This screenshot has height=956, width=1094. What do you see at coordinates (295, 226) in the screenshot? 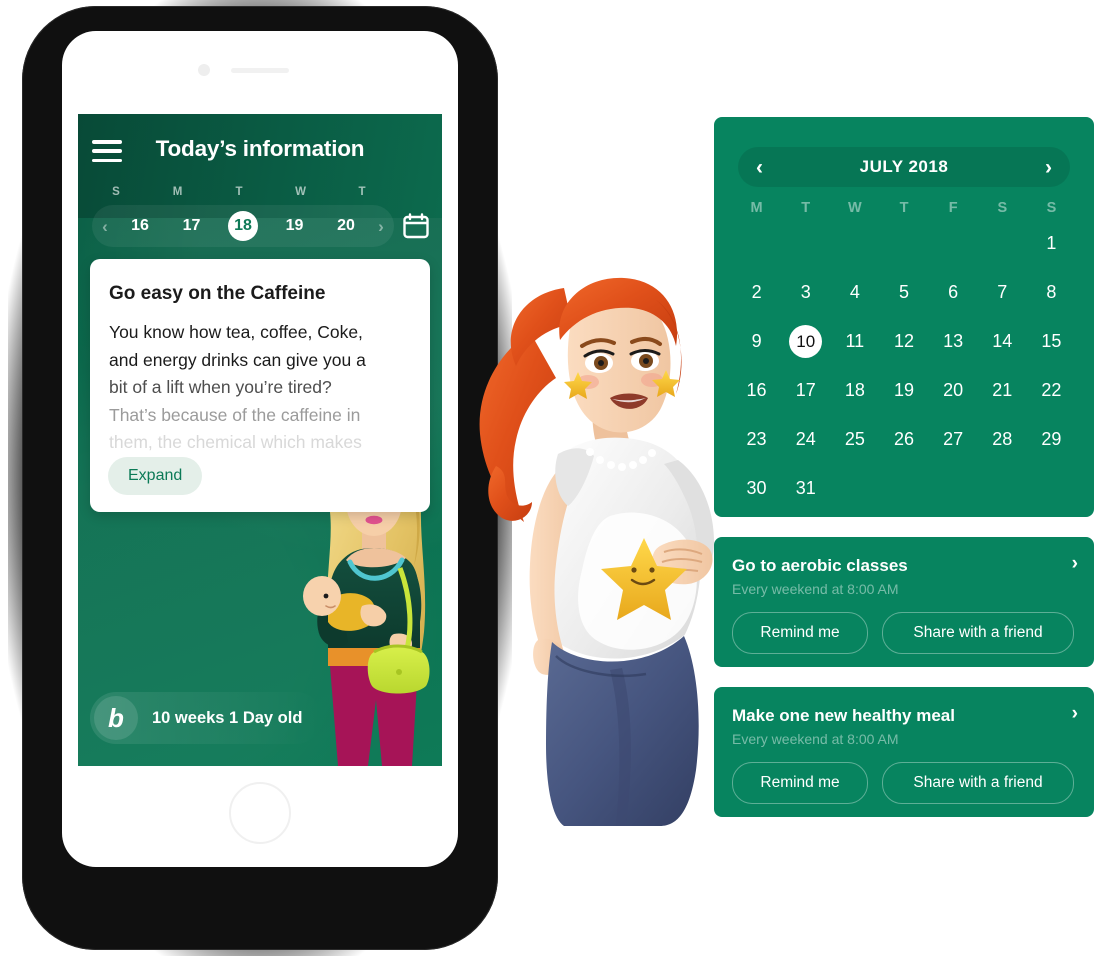
I see `date-strip-day-19: 19` at bounding box center [295, 226].